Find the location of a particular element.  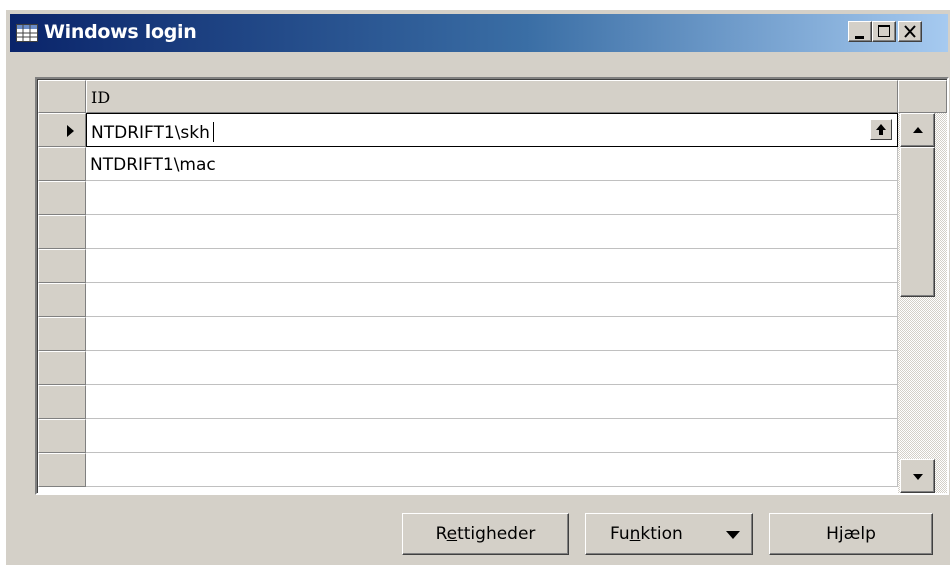

arrow-up-icon is located at coordinates (918, 130).